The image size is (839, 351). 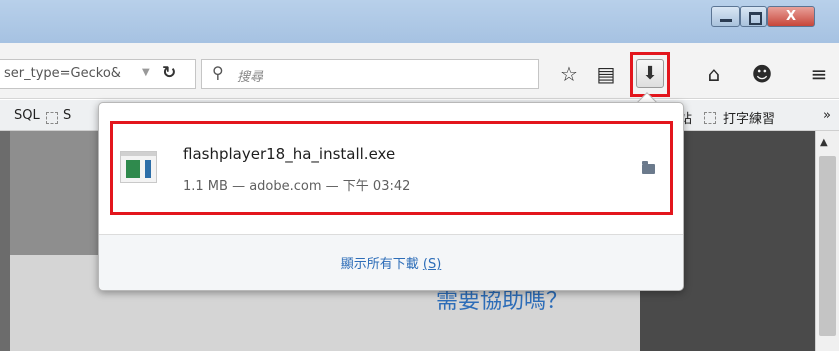 I want to click on url-dropdown-icon: ▼, so click(x=146, y=72).